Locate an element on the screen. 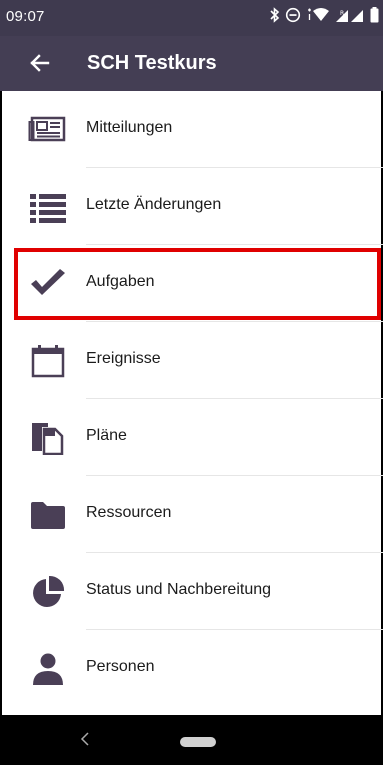 The image size is (383, 765). menu-item-label: Personen is located at coordinates (120, 666).